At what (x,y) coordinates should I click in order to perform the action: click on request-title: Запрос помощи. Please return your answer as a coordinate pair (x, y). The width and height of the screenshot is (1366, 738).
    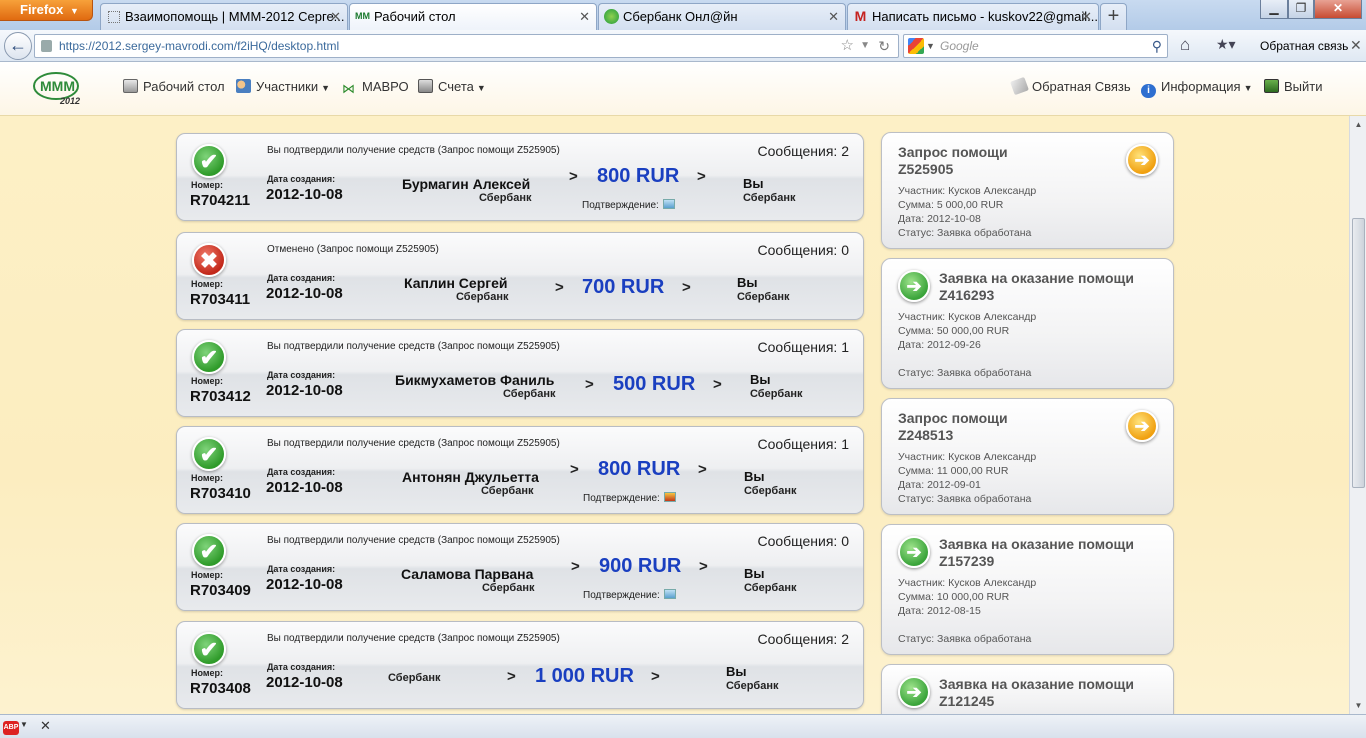
    Looking at the image, I should click on (953, 418).